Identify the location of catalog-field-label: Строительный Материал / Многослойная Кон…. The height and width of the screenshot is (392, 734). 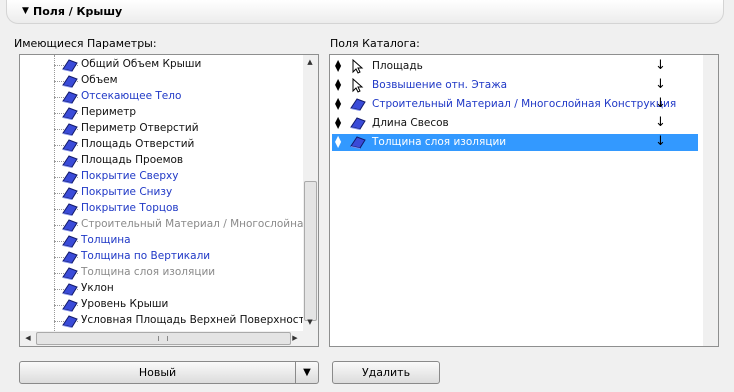
(524, 104).